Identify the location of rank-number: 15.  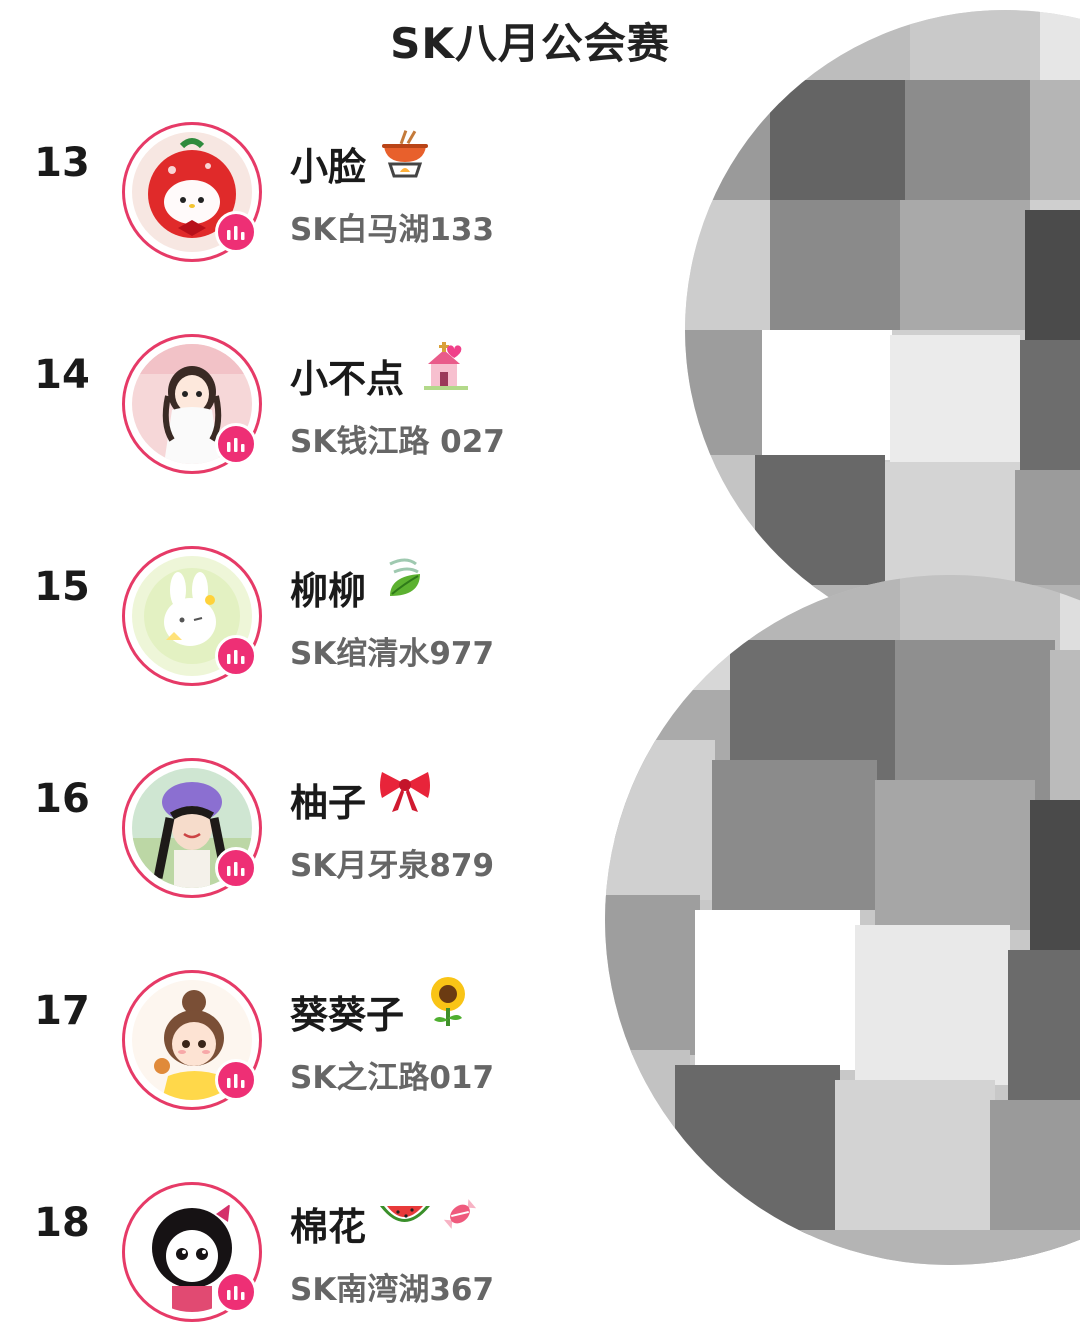
(62, 587).